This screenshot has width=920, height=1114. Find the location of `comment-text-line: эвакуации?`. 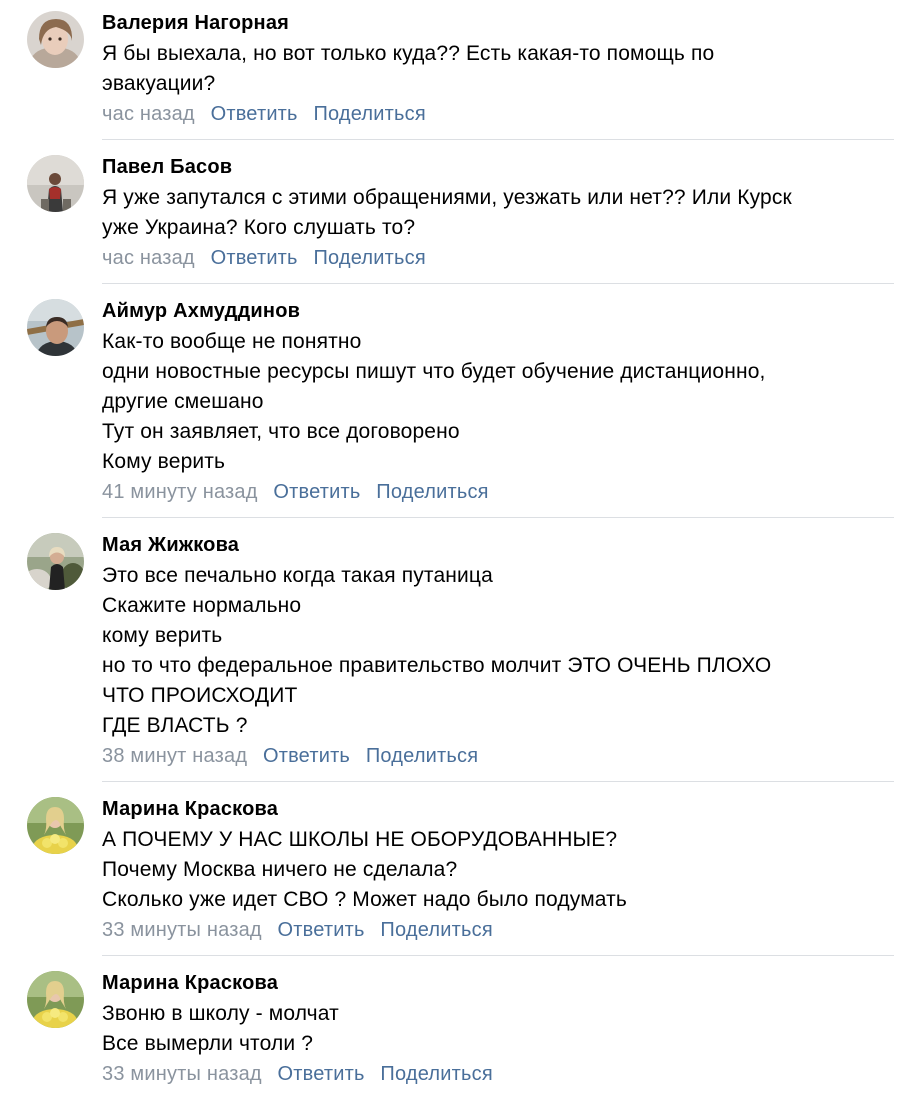

comment-text-line: эвакуации? is located at coordinates (159, 83).